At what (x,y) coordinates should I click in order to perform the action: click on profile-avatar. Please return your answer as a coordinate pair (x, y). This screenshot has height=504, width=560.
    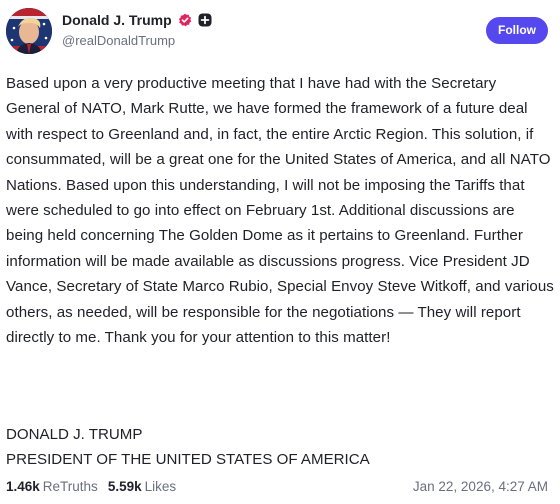
    Looking at the image, I should click on (29, 31).